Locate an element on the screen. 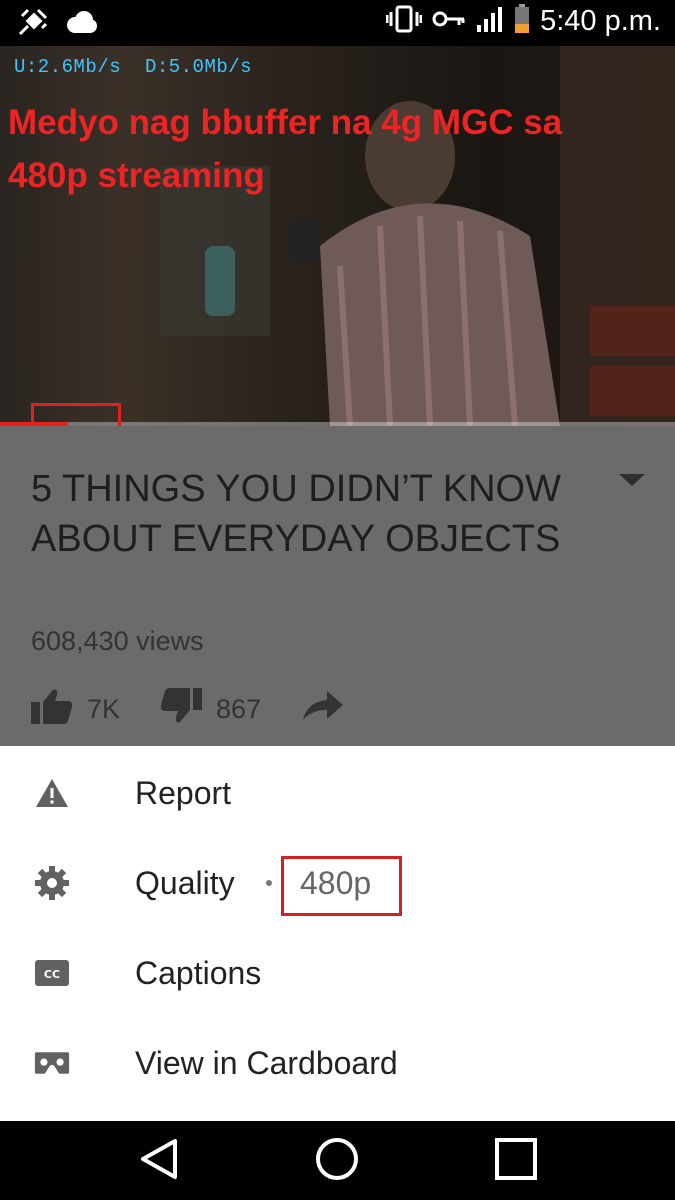  cloud-icon is located at coordinates (81, 24).